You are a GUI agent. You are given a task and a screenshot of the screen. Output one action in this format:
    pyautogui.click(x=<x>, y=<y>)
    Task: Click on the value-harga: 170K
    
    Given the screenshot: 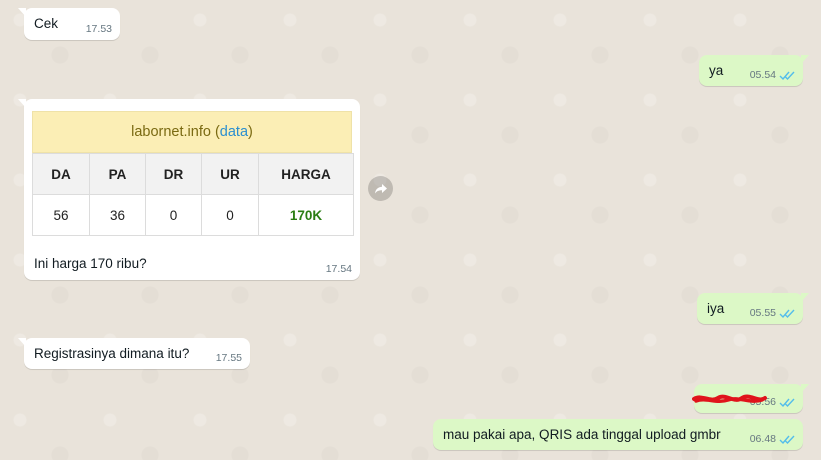 What is the action you would take?
    pyautogui.click(x=306, y=215)
    